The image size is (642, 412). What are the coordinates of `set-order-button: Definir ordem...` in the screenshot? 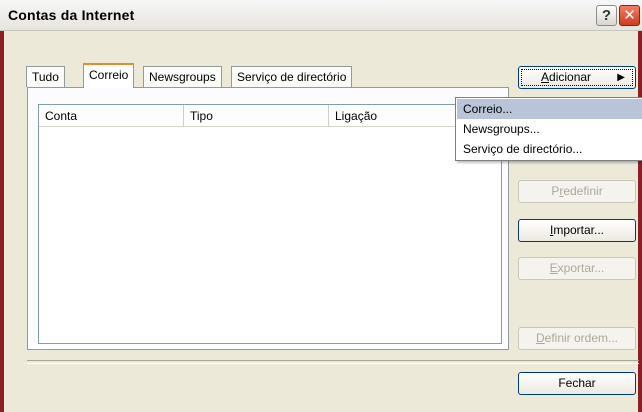 It's located at (577, 338).